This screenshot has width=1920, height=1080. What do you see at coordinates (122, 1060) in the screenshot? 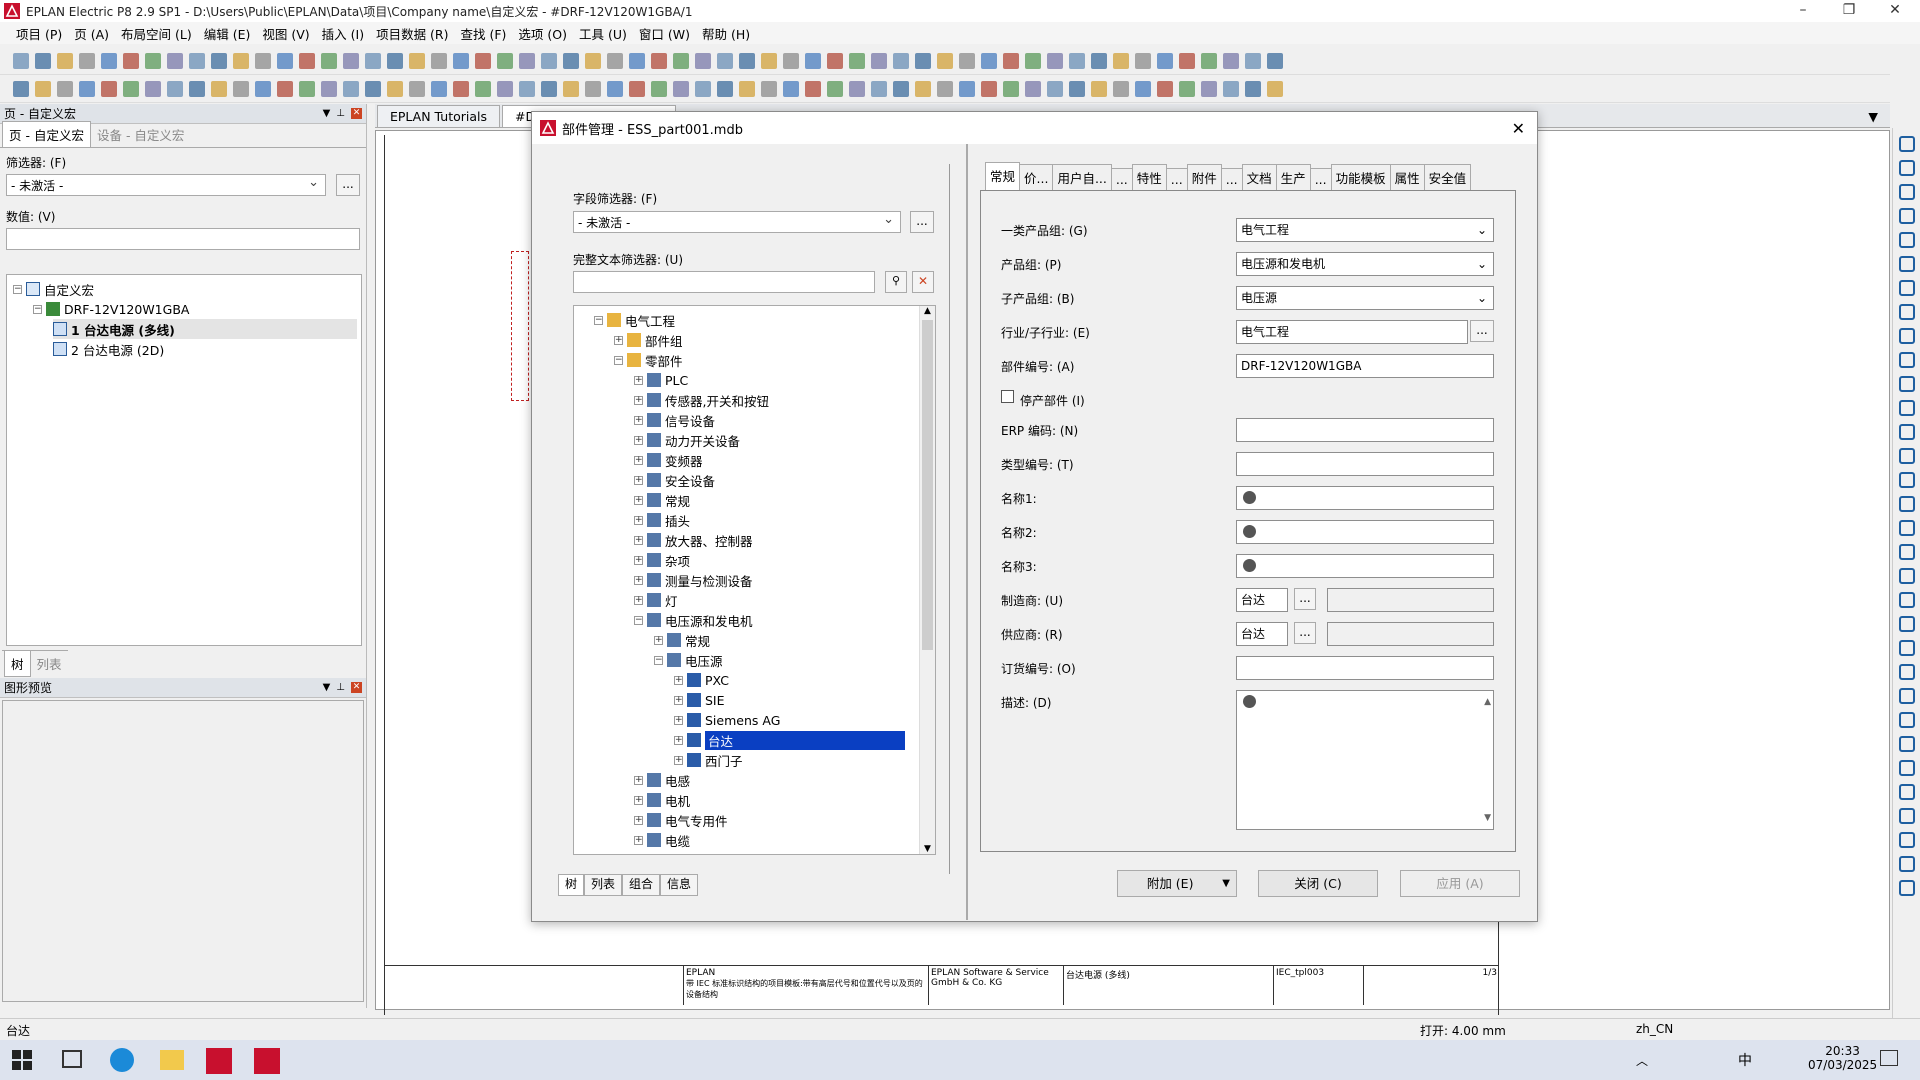
I see `edge-browser-icon` at bounding box center [122, 1060].